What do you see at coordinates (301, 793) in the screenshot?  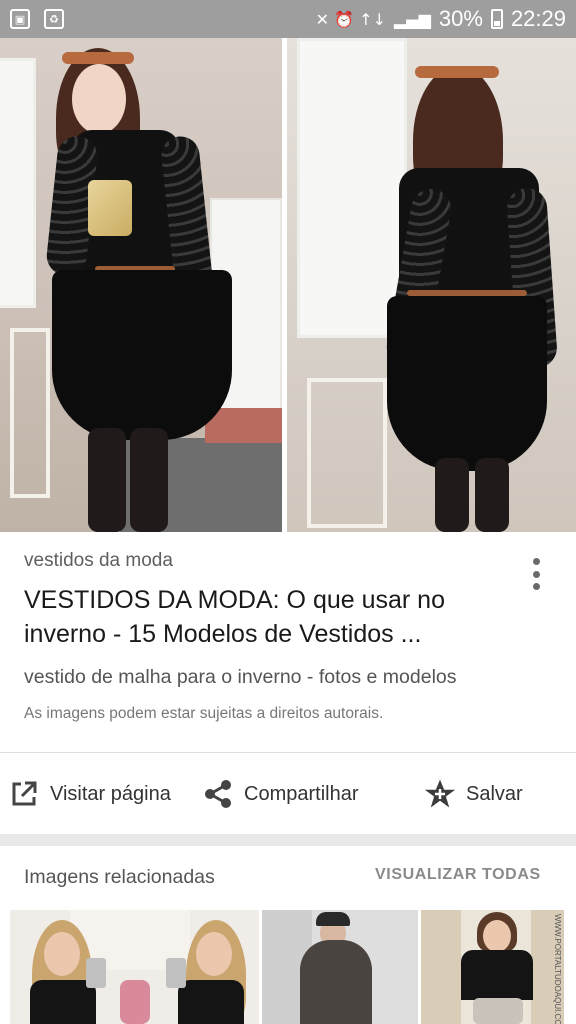 I see `share-label: Compartilhar` at bounding box center [301, 793].